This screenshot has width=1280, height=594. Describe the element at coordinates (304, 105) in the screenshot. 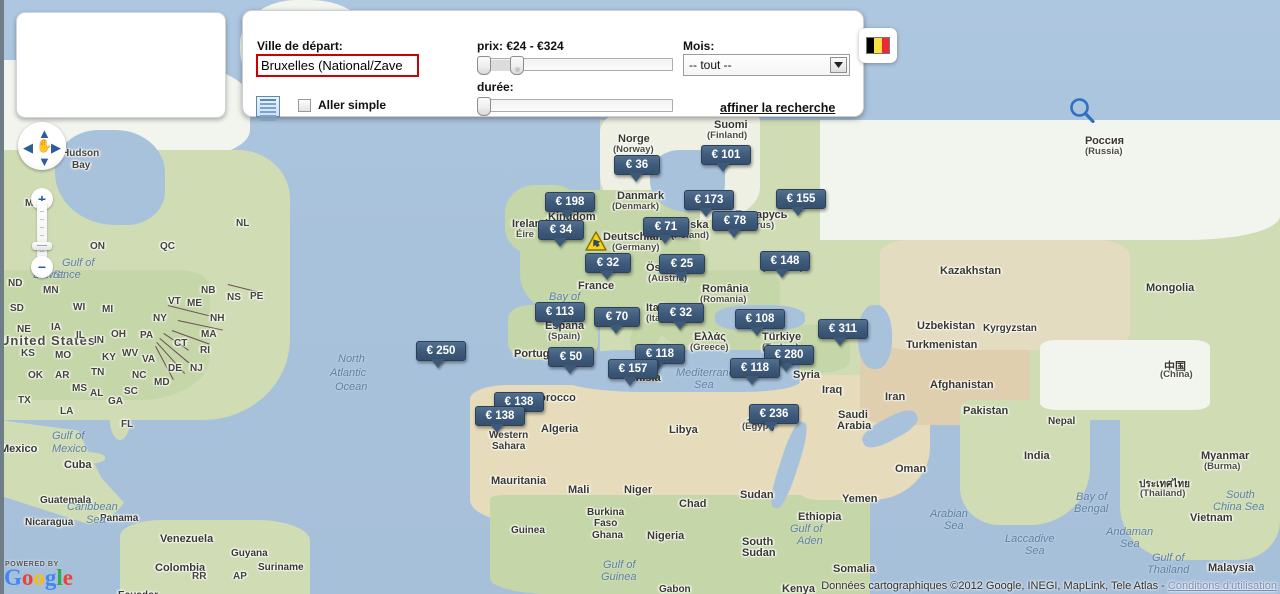

I see `one-way-checkbox` at that location.